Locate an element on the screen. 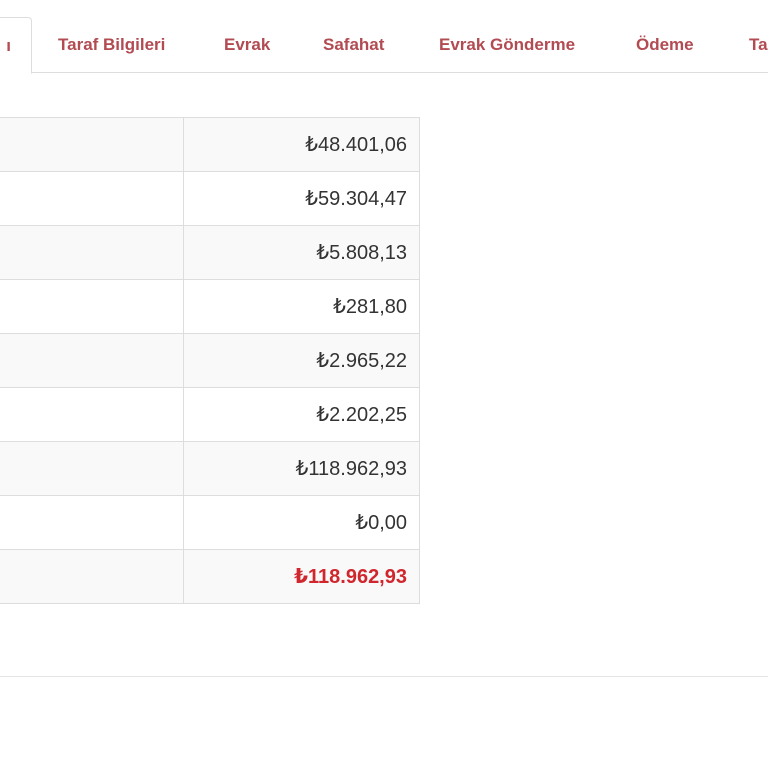 Image resolution: width=768 pixels, height=768 pixels. total-row: ₺118.962,93 is located at coordinates (210, 576).